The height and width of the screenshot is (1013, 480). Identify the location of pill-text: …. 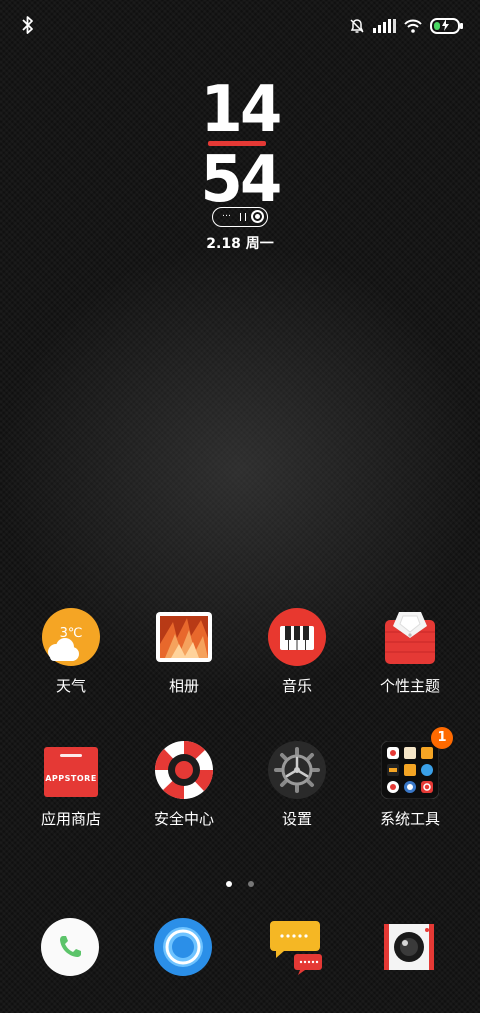
(227, 214).